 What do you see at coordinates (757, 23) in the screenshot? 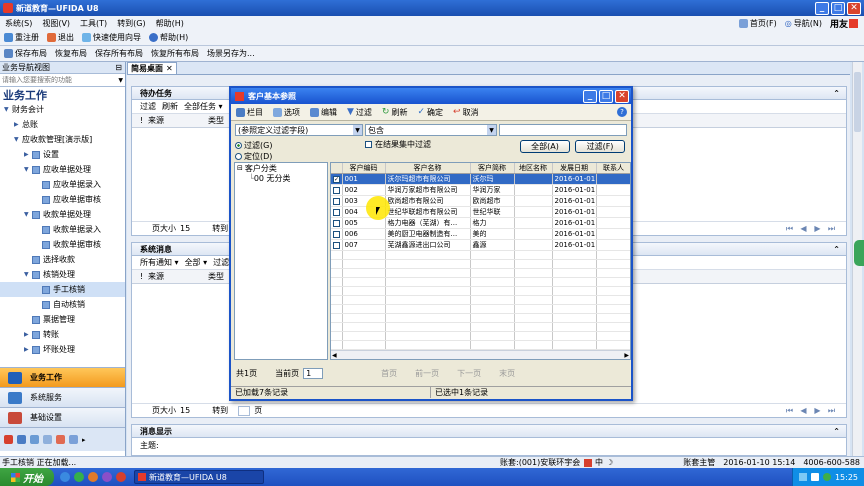
I see `home-link: 首页(F)` at bounding box center [757, 23].